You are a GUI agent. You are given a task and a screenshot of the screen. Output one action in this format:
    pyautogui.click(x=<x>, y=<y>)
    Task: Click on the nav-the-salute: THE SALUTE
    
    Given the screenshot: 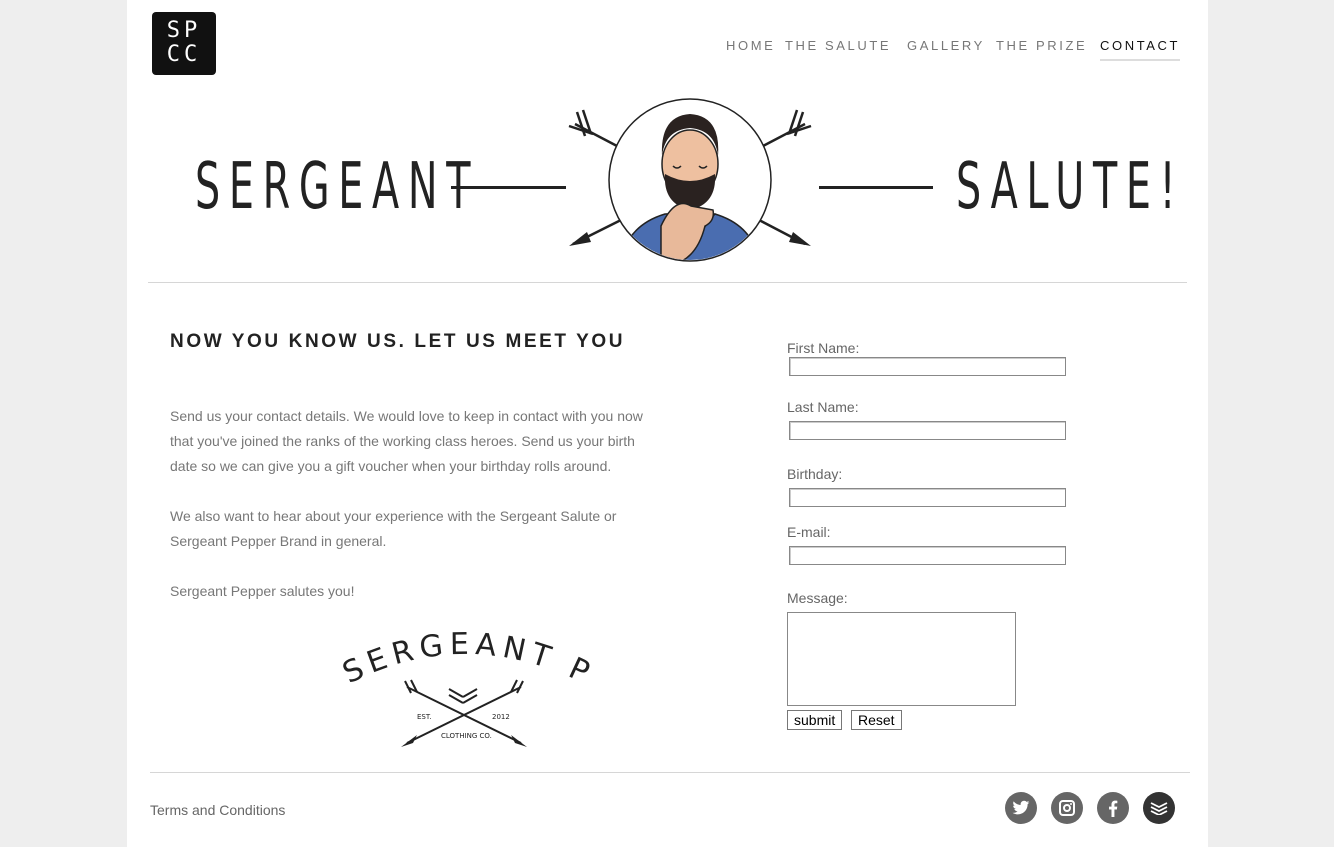 What is the action you would take?
    pyautogui.click(x=838, y=45)
    